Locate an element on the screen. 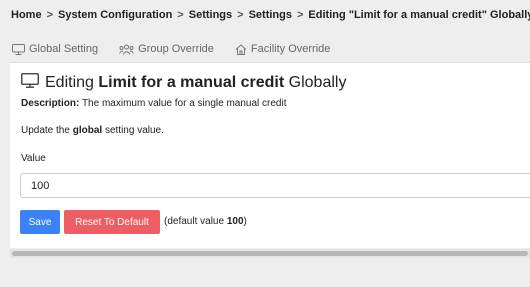 The width and height of the screenshot is (530, 287). breadcrumb-settings-2: Settings is located at coordinates (270, 15).